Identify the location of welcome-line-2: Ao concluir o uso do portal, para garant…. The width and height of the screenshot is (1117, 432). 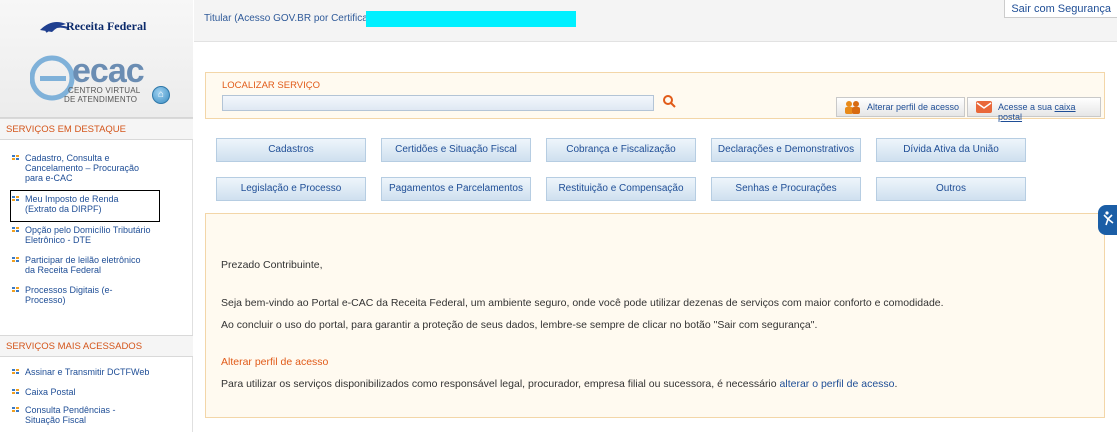
(519, 325).